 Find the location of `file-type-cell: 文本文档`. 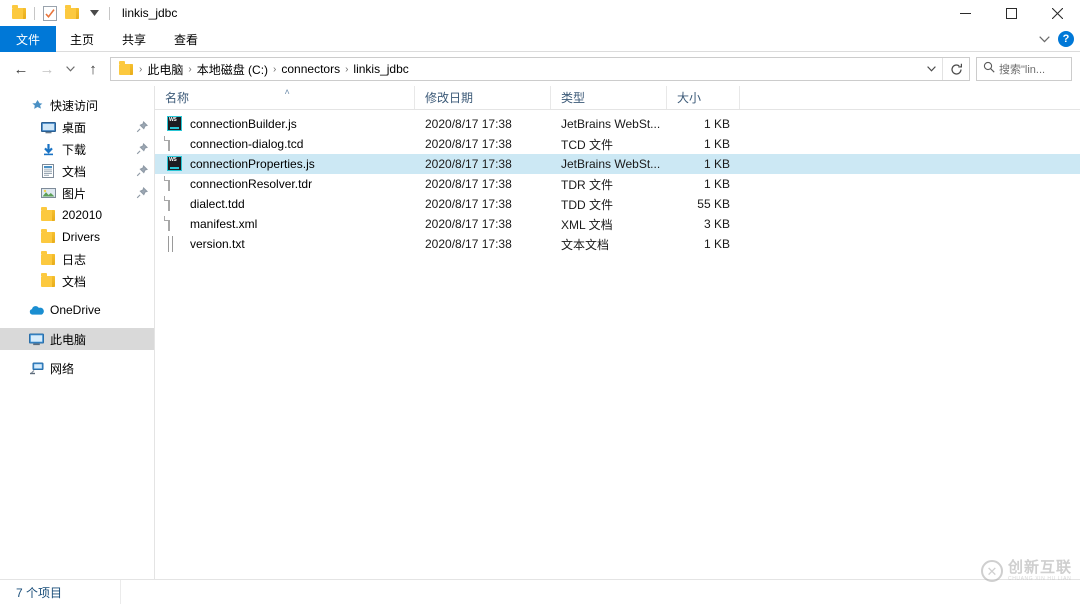

file-type-cell: 文本文档 is located at coordinates (585, 244).